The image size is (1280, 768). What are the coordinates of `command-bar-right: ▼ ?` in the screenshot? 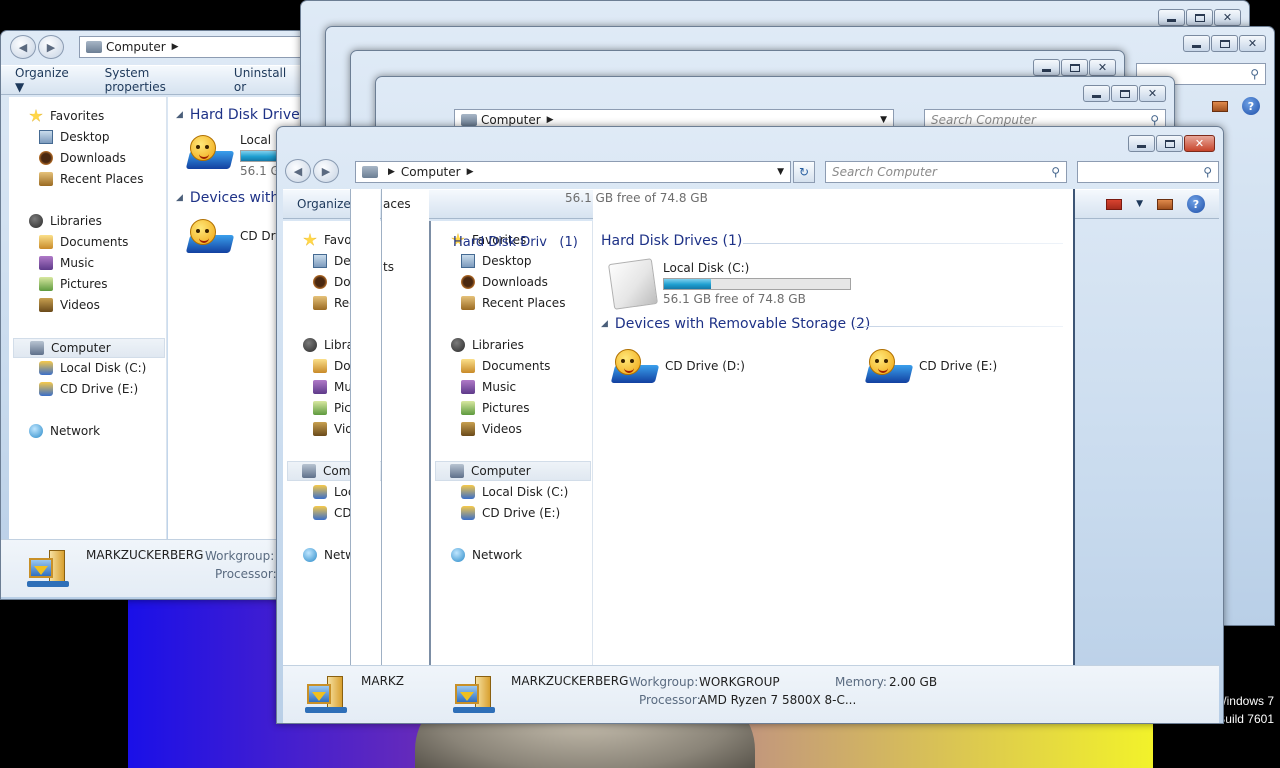 It's located at (1155, 204).